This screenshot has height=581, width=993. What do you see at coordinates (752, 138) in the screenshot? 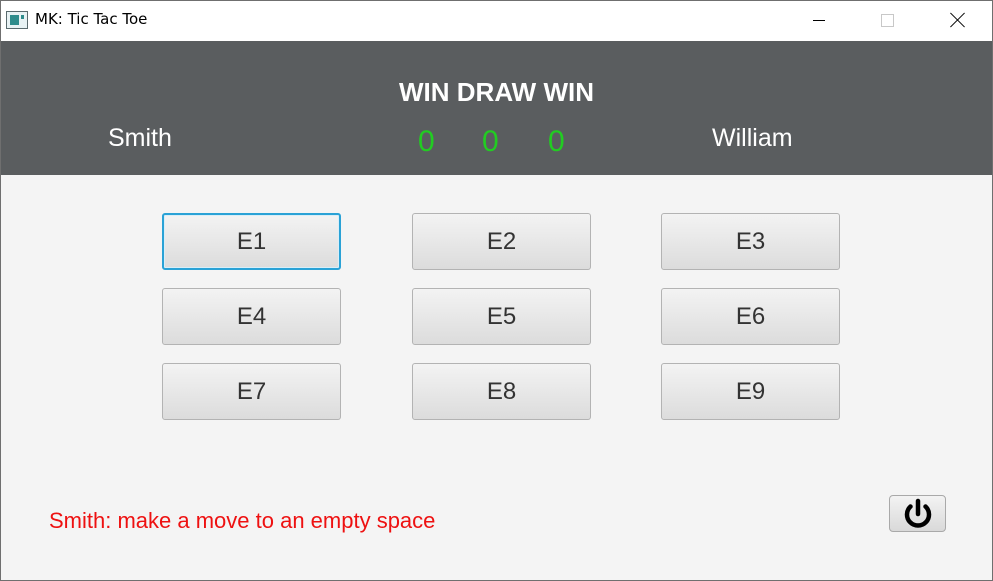
I see `player2-name: William` at bounding box center [752, 138].